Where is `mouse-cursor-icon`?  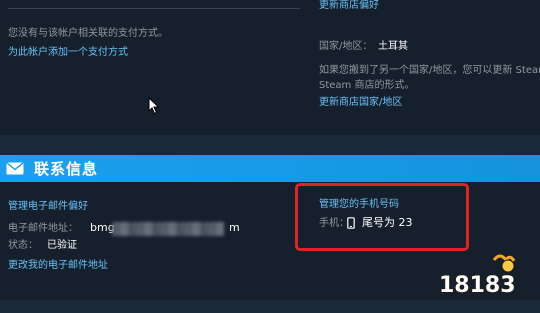 mouse-cursor-icon is located at coordinates (154, 106).